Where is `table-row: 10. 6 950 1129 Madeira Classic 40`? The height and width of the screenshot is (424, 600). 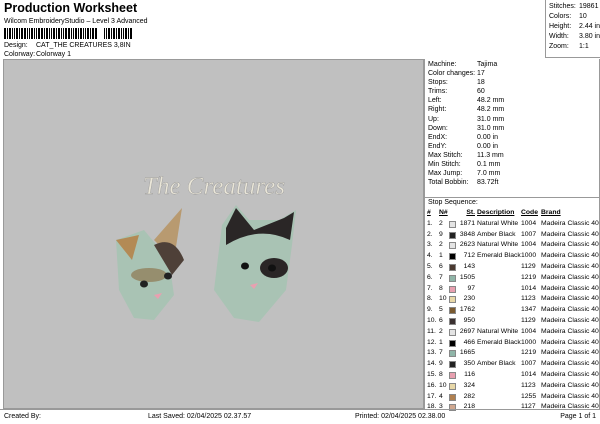
table-row: 10. 6 950 1129 Madeira Classic 40 is located at coordinates (513, 321).